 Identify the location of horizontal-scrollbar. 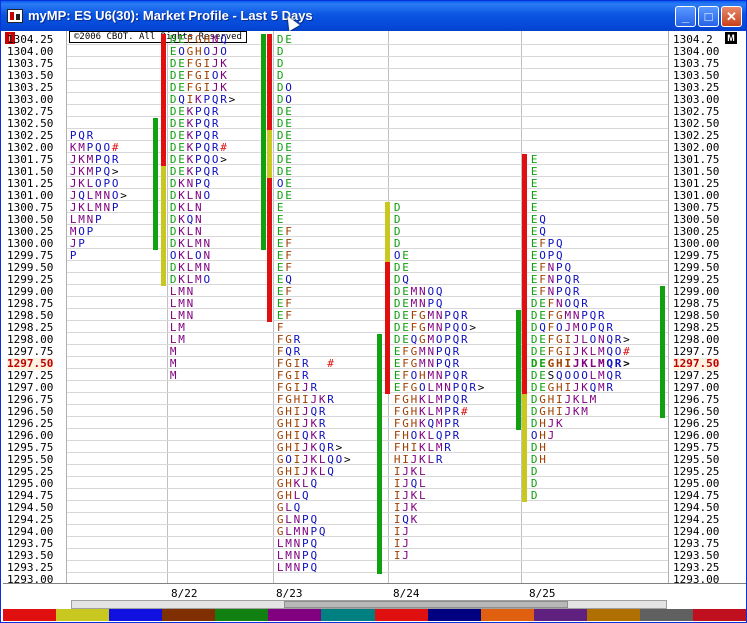
(369, 604).